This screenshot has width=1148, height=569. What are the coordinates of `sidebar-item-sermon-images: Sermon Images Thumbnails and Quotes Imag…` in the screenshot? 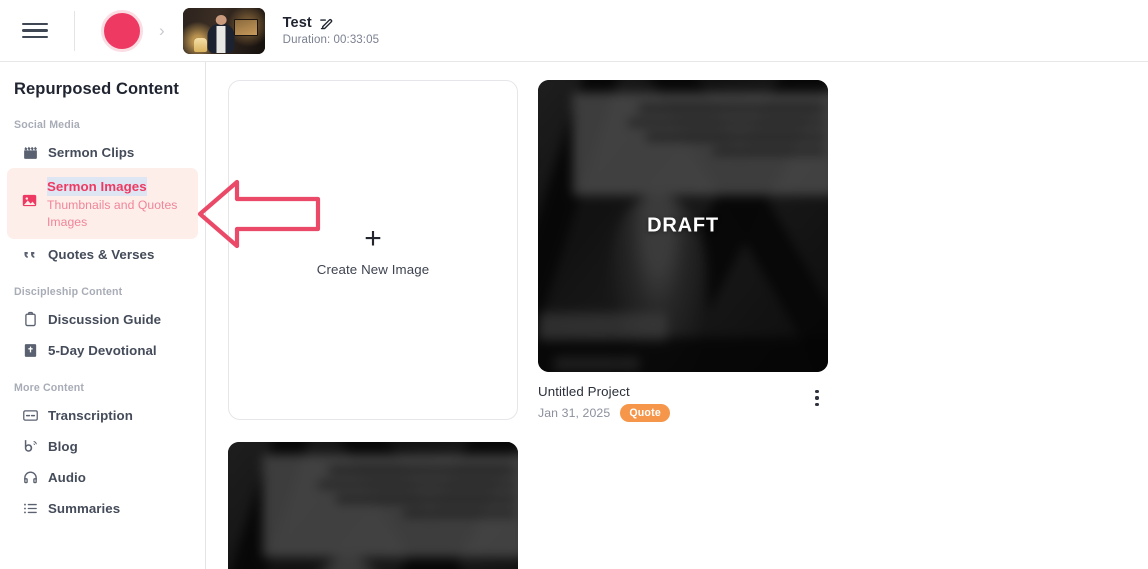 It's located at (102, 204).